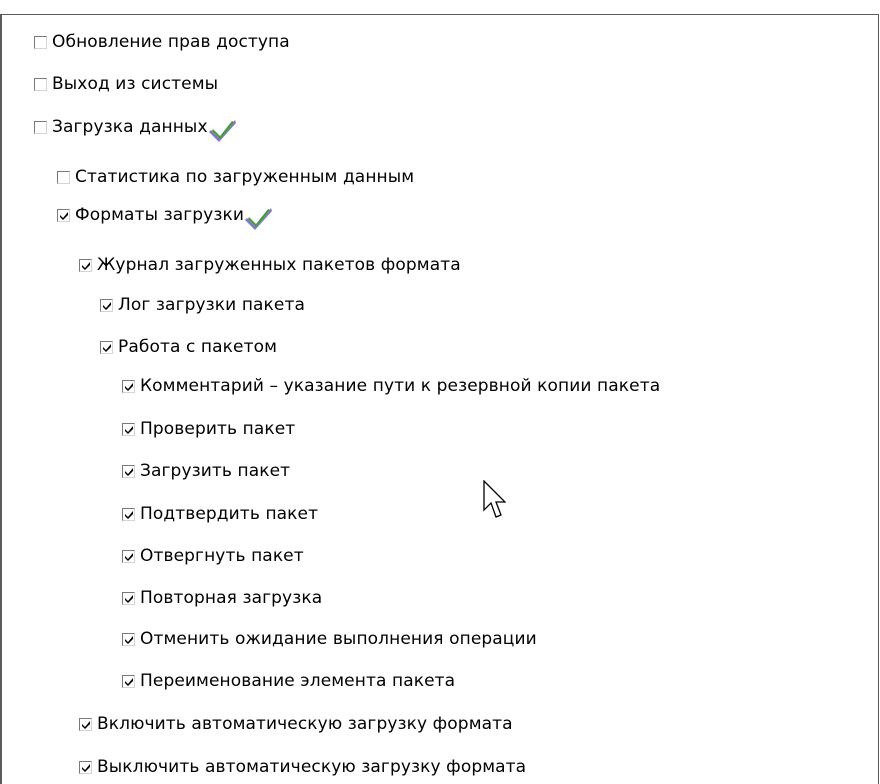  What do you see at coordinates (211, 305) in the screenshot?
I see `tree-item-label: Лог загрузки пакета` at bounding box center [211, 305].